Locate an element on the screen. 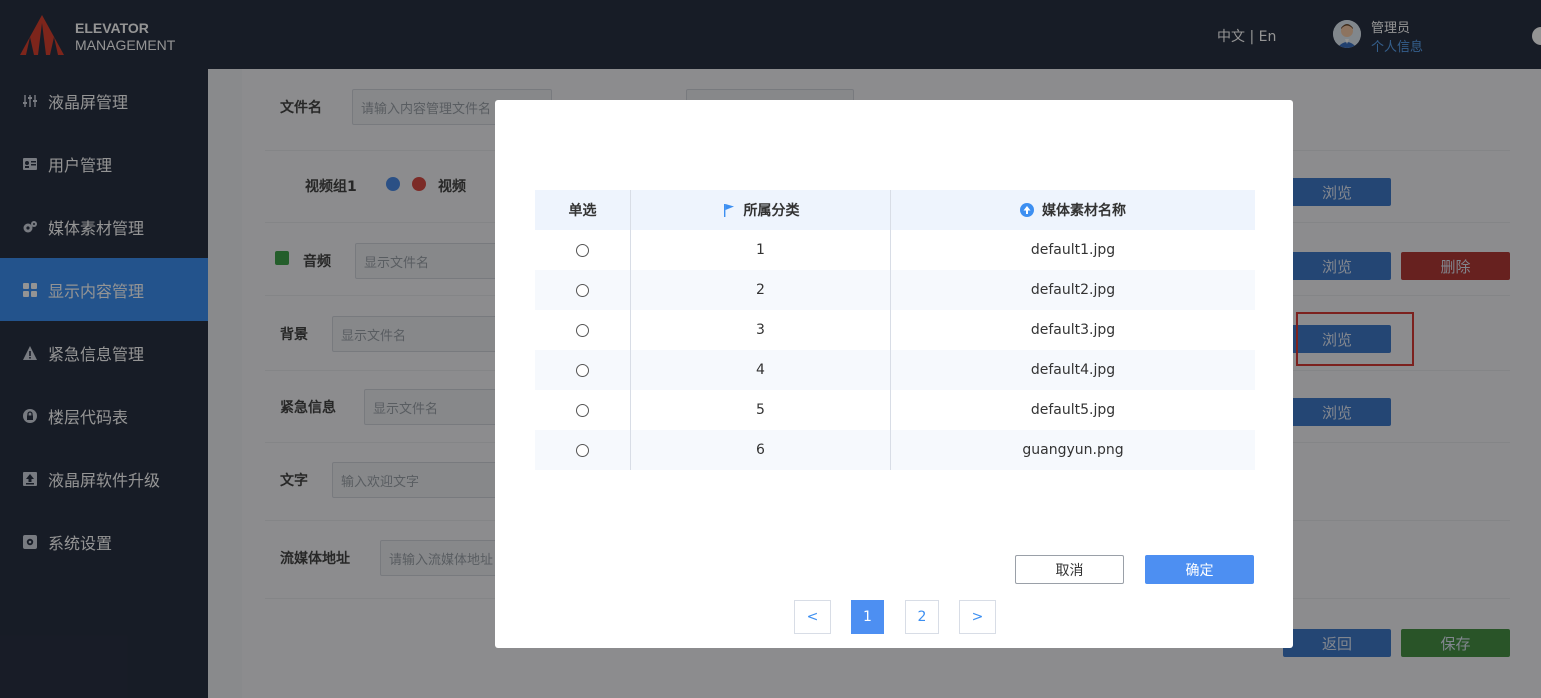 The width and height of the screenshot is (1541, 698). row-category: 2 is located at coordinates (761, 290).